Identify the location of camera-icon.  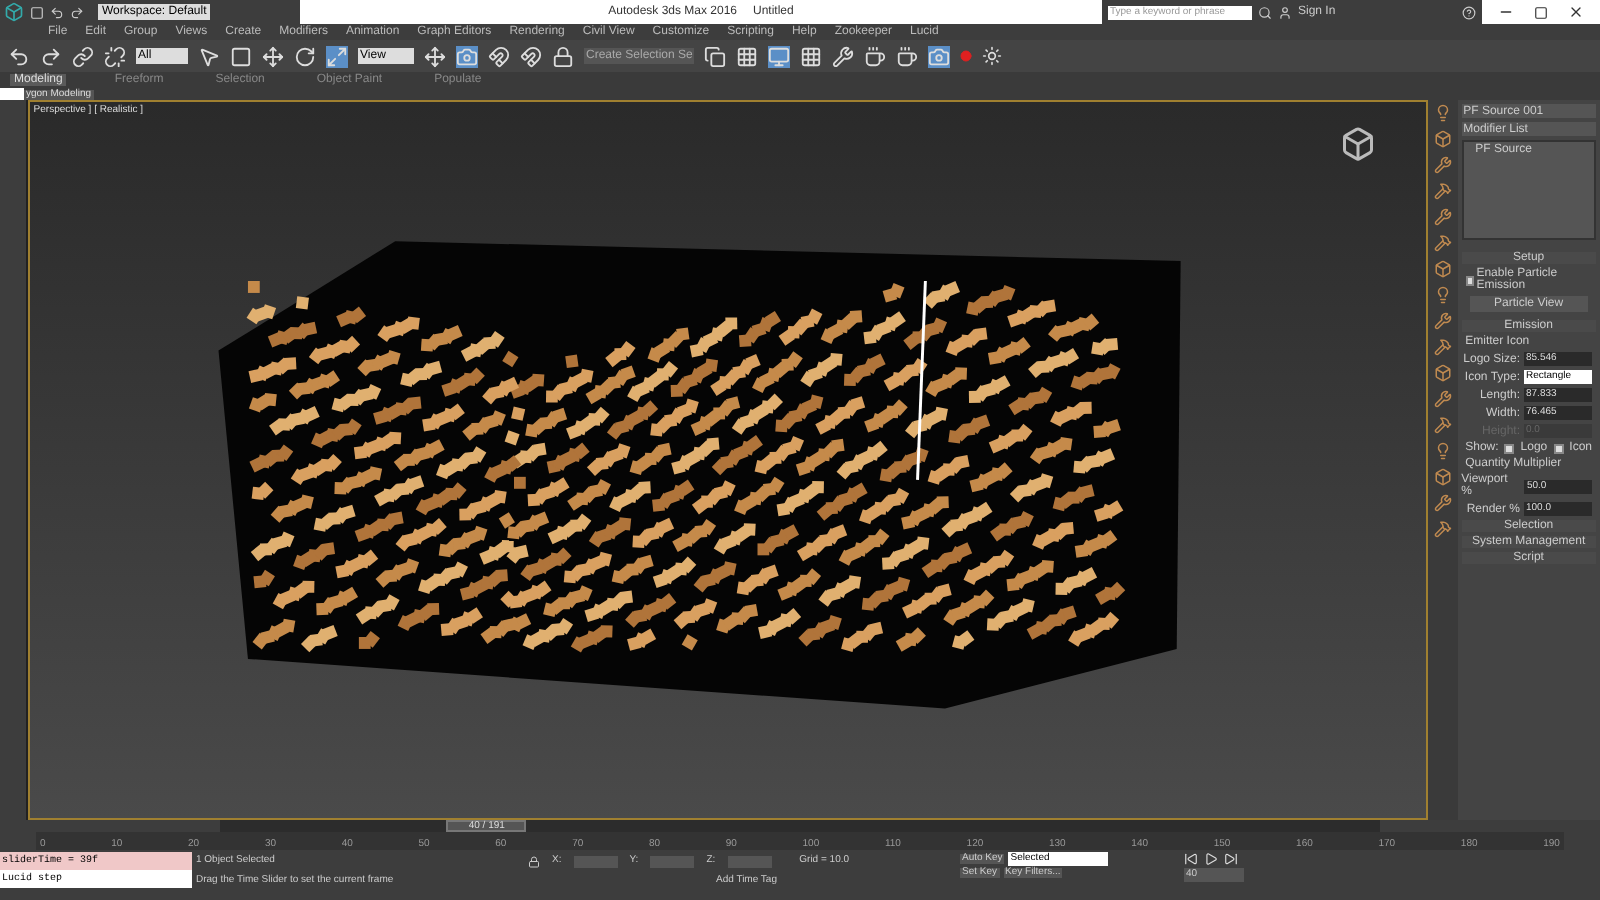
(467, 56).